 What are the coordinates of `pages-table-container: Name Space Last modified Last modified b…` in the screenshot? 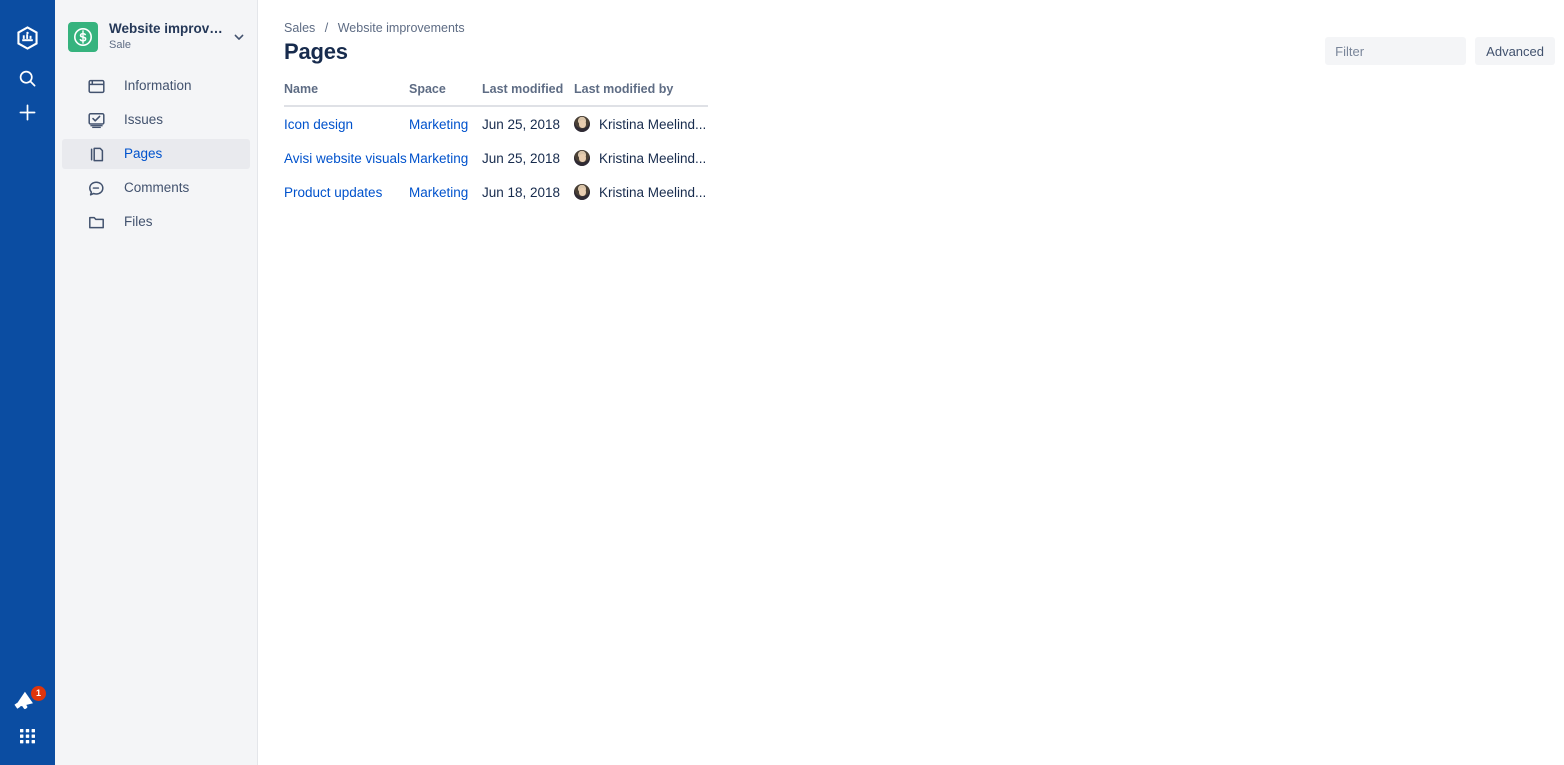 It's located at (496, 145).